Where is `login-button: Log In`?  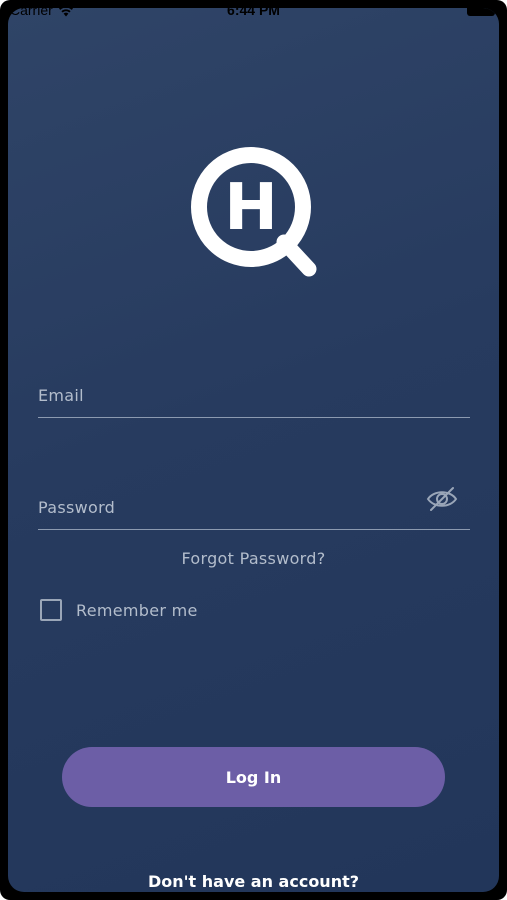
login-button: Log In is located at coordinates (253, 777).